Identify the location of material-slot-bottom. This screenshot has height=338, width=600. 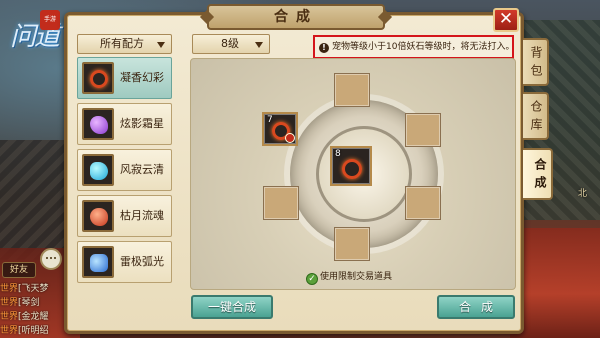
(352, 244).